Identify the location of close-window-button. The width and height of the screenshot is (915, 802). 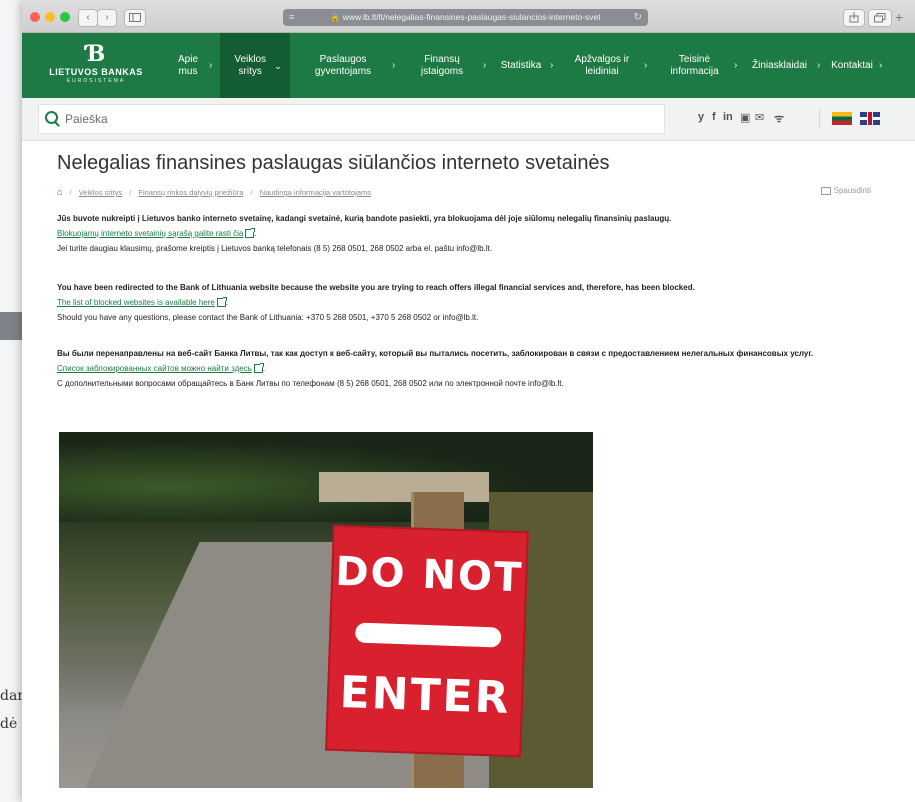
(35, 17).